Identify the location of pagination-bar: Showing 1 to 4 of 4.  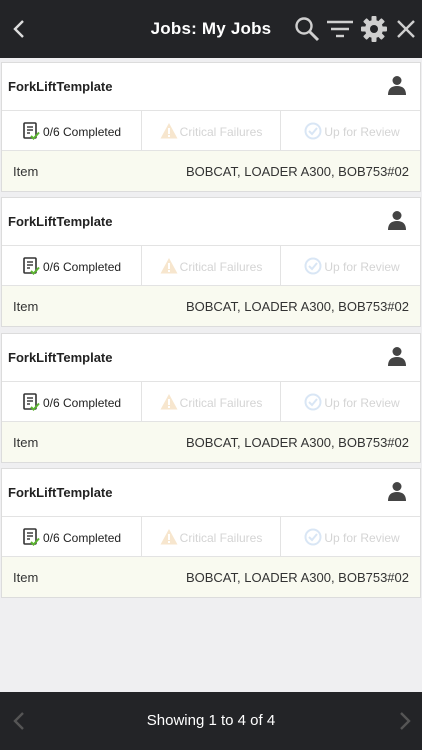
(211, 721).